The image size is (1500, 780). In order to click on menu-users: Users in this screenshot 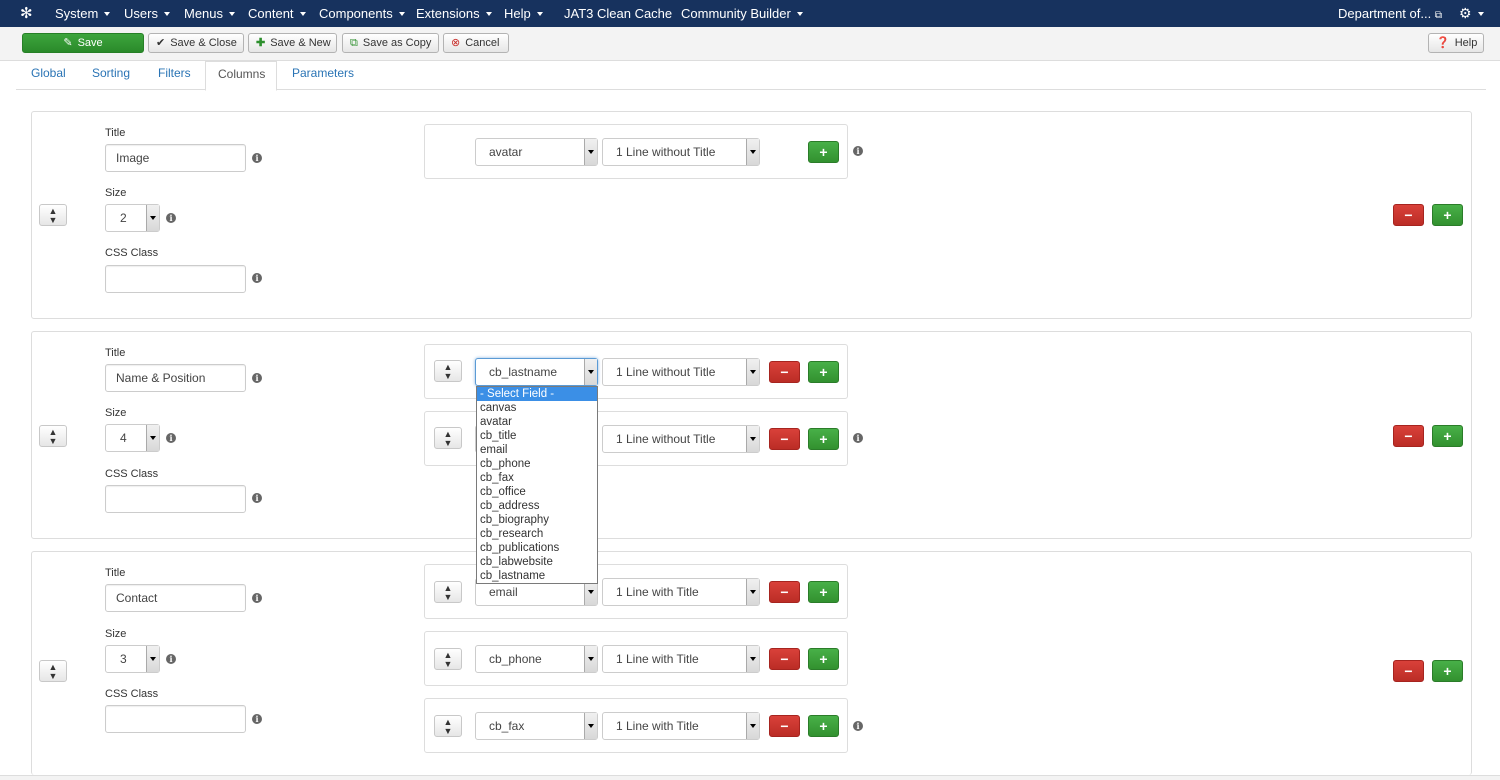, I will do `click(147, 13)`.